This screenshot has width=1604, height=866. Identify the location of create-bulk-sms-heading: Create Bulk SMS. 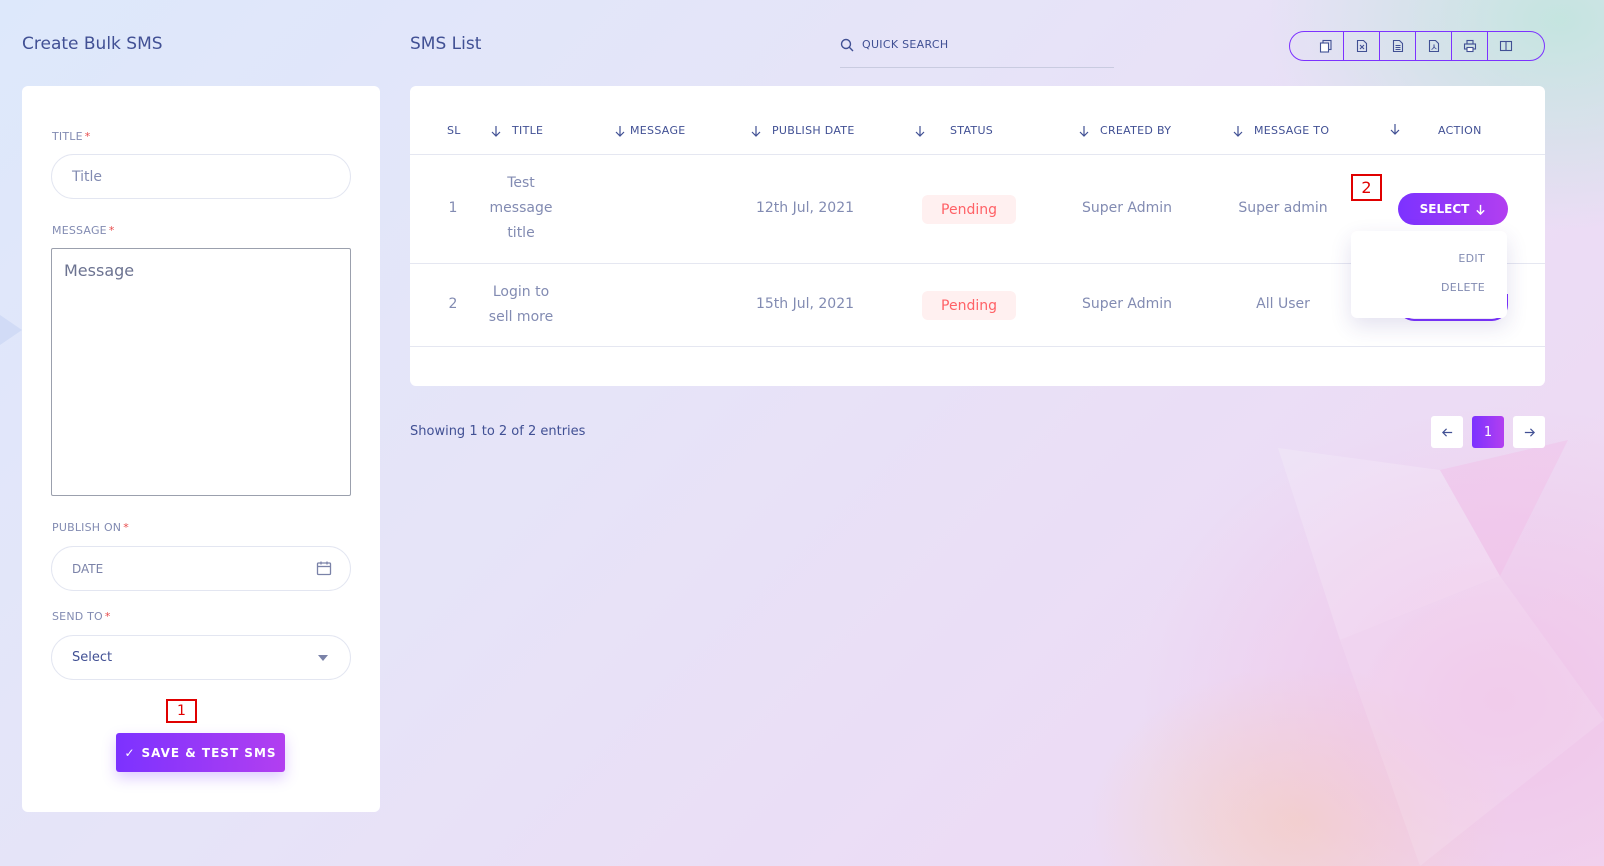
(92, 44).